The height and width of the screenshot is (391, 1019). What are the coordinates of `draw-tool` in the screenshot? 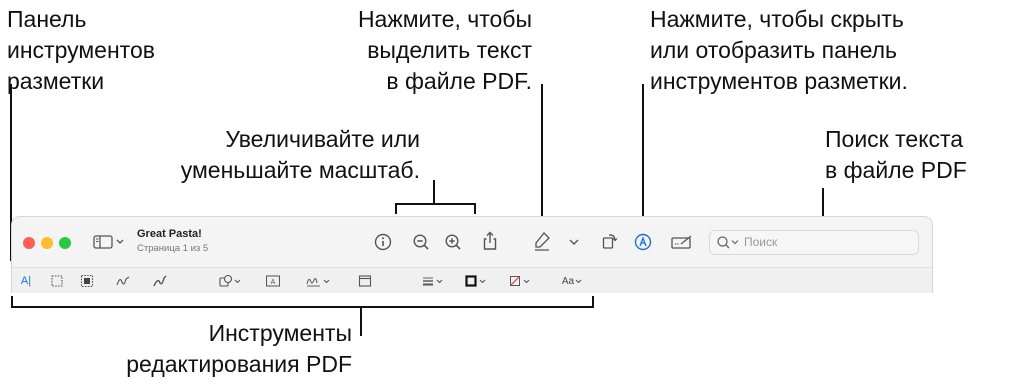 It's located at (160, 281).